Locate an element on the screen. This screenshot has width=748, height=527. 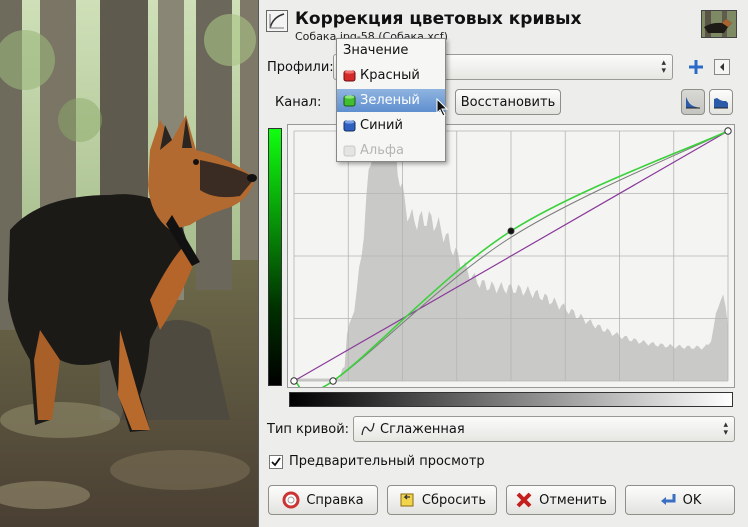
input-gradient-bar is located at coordinates (511, 399).